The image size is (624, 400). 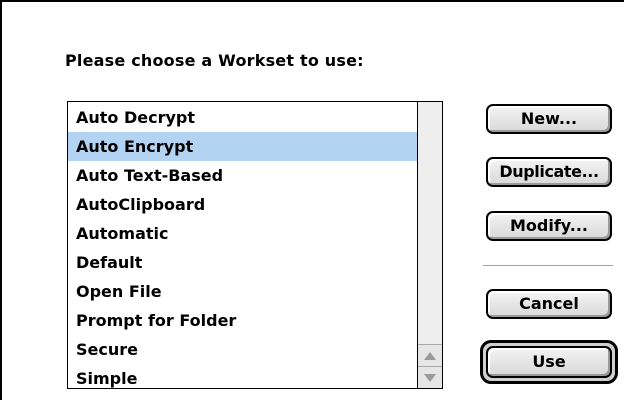 What do you see at coordinates (549, 304) in the screenshot?
I see `cancel-button: Cancel` at bounding box center [549, 304].